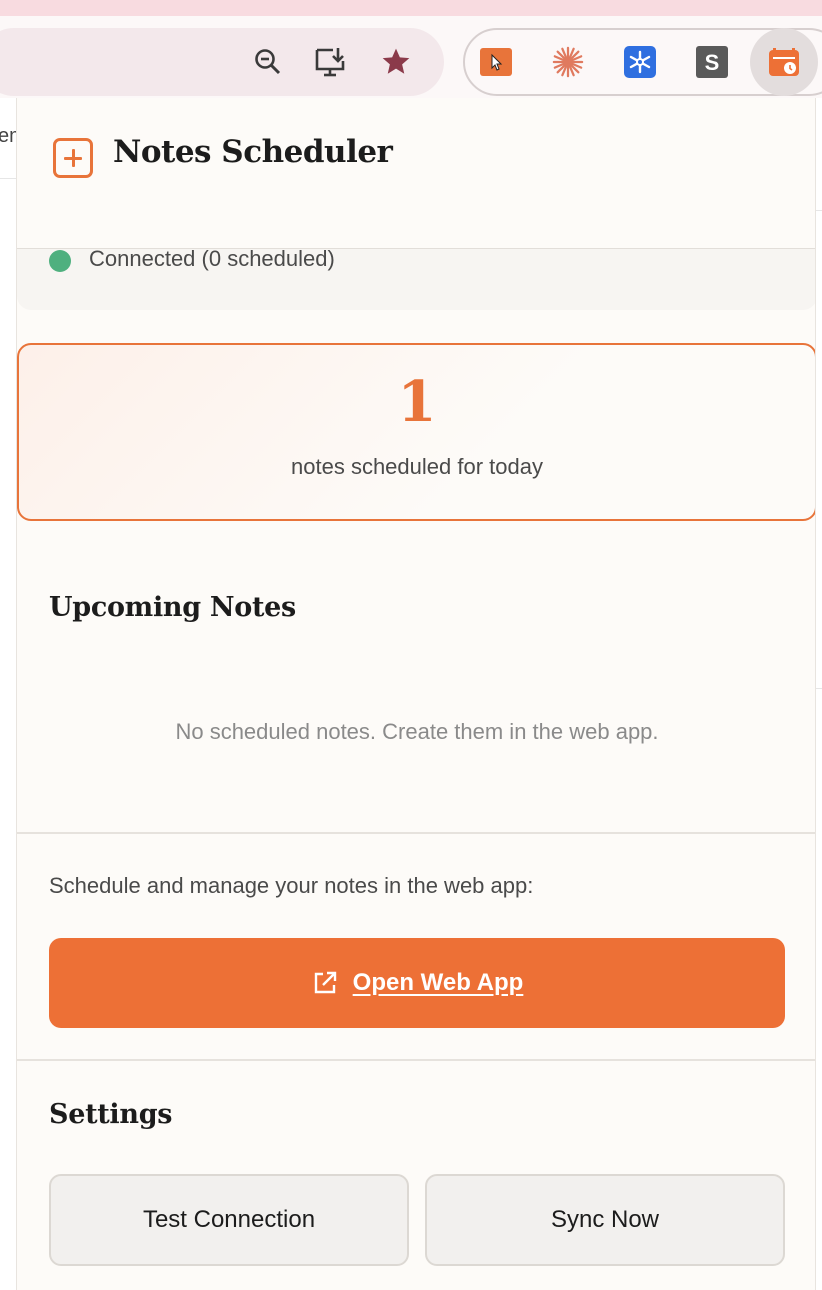 The height and width of the screenshot is (1290, 822). I want to click on popup-title: Notes Scheduler, so click(253, 152).